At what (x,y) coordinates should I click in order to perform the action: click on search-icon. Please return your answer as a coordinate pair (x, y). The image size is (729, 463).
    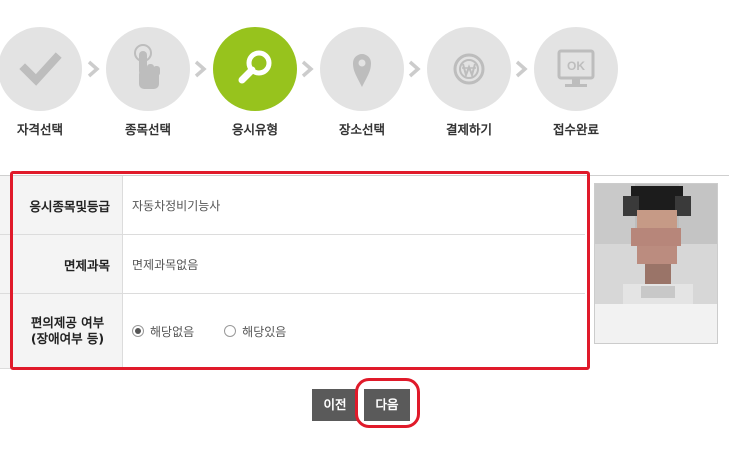
    Looking at the image, I should click on (255, 67).